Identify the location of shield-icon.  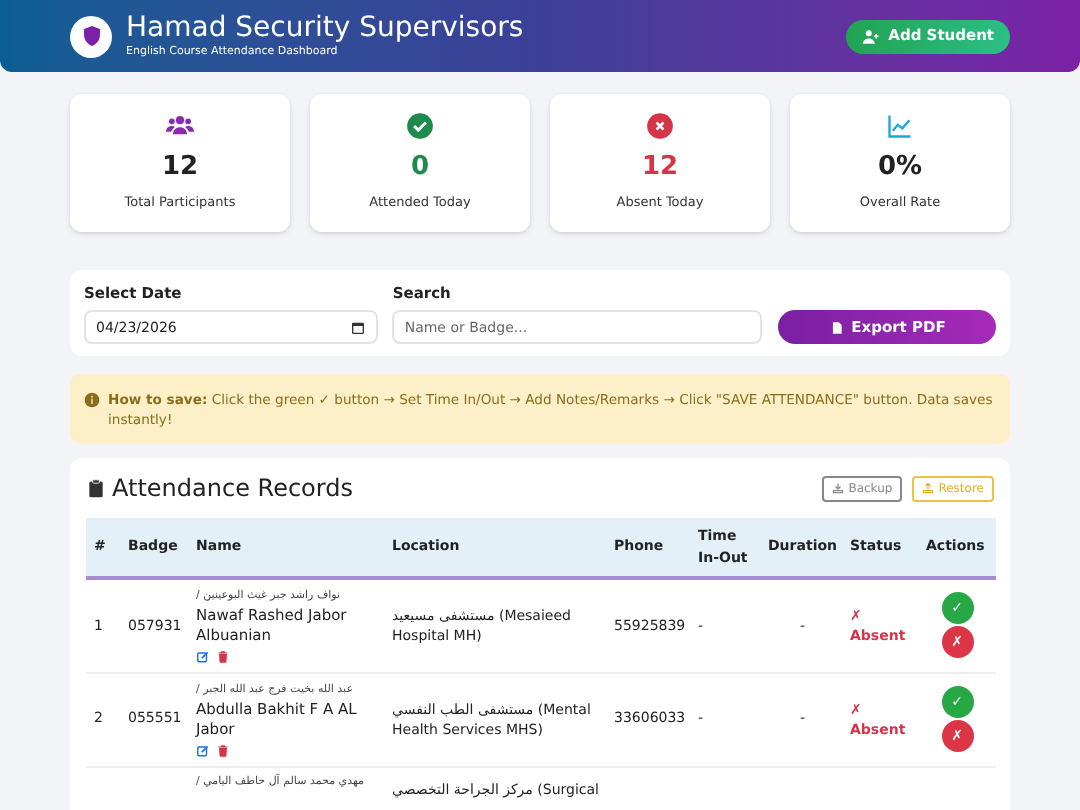
(91, 36).